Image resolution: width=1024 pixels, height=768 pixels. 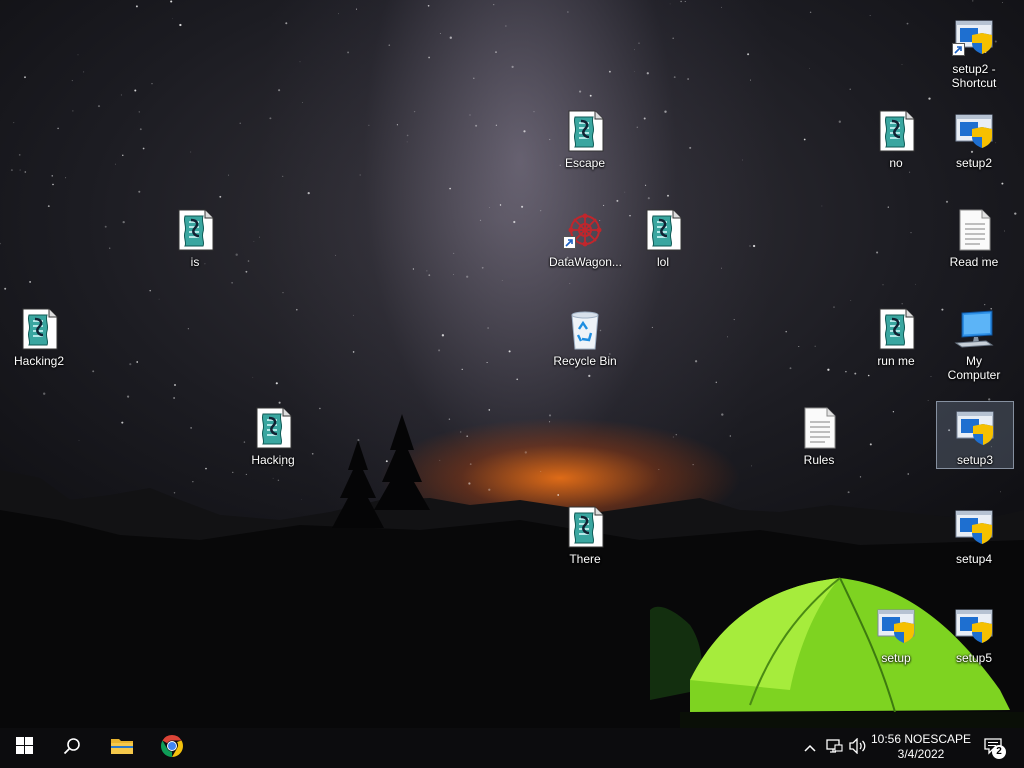 I want to click on icon-label: There, so click(x=585, y=559).